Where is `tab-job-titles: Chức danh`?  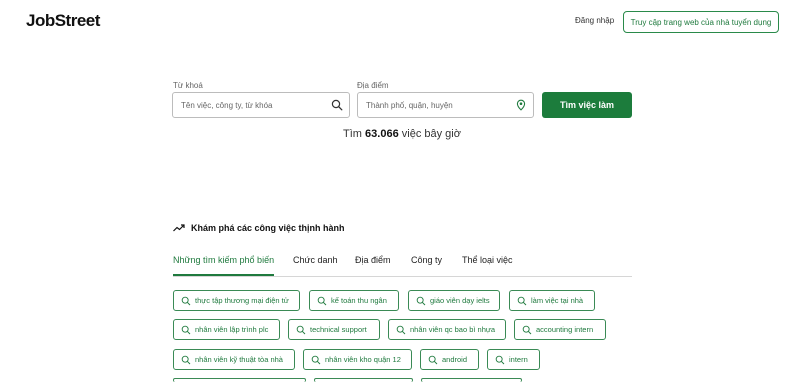
tab-job-titles: Chức danh is located at coordinates (315, 264).